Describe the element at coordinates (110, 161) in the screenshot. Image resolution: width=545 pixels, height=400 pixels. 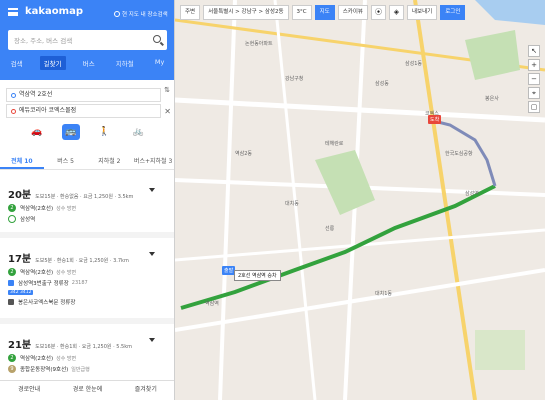
I see `route-tab-subway: 지하철 2` at that location.